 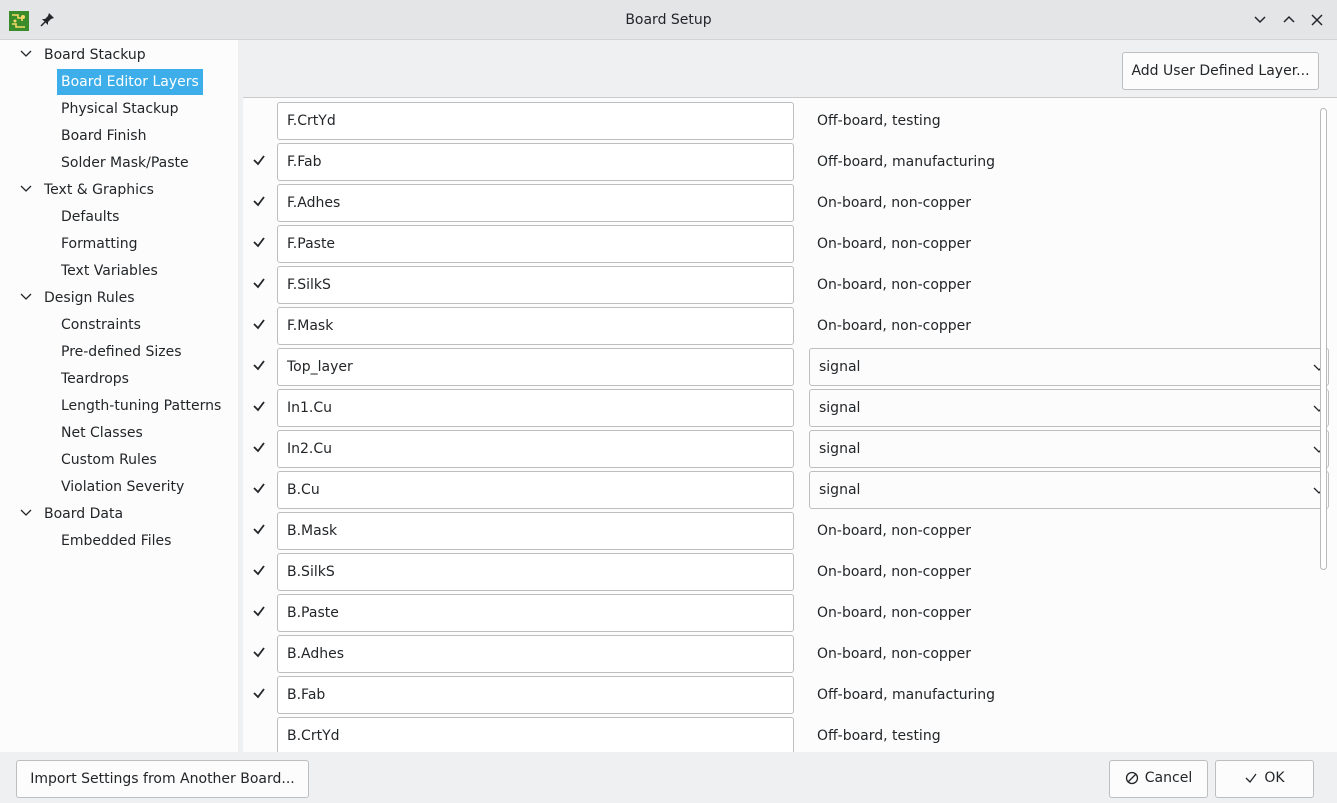 What do you see at coordinates (122, 487) in the screenshot?
I see `tree-item-violation-severity: Violation Severity` at bounding box center [122, 487].